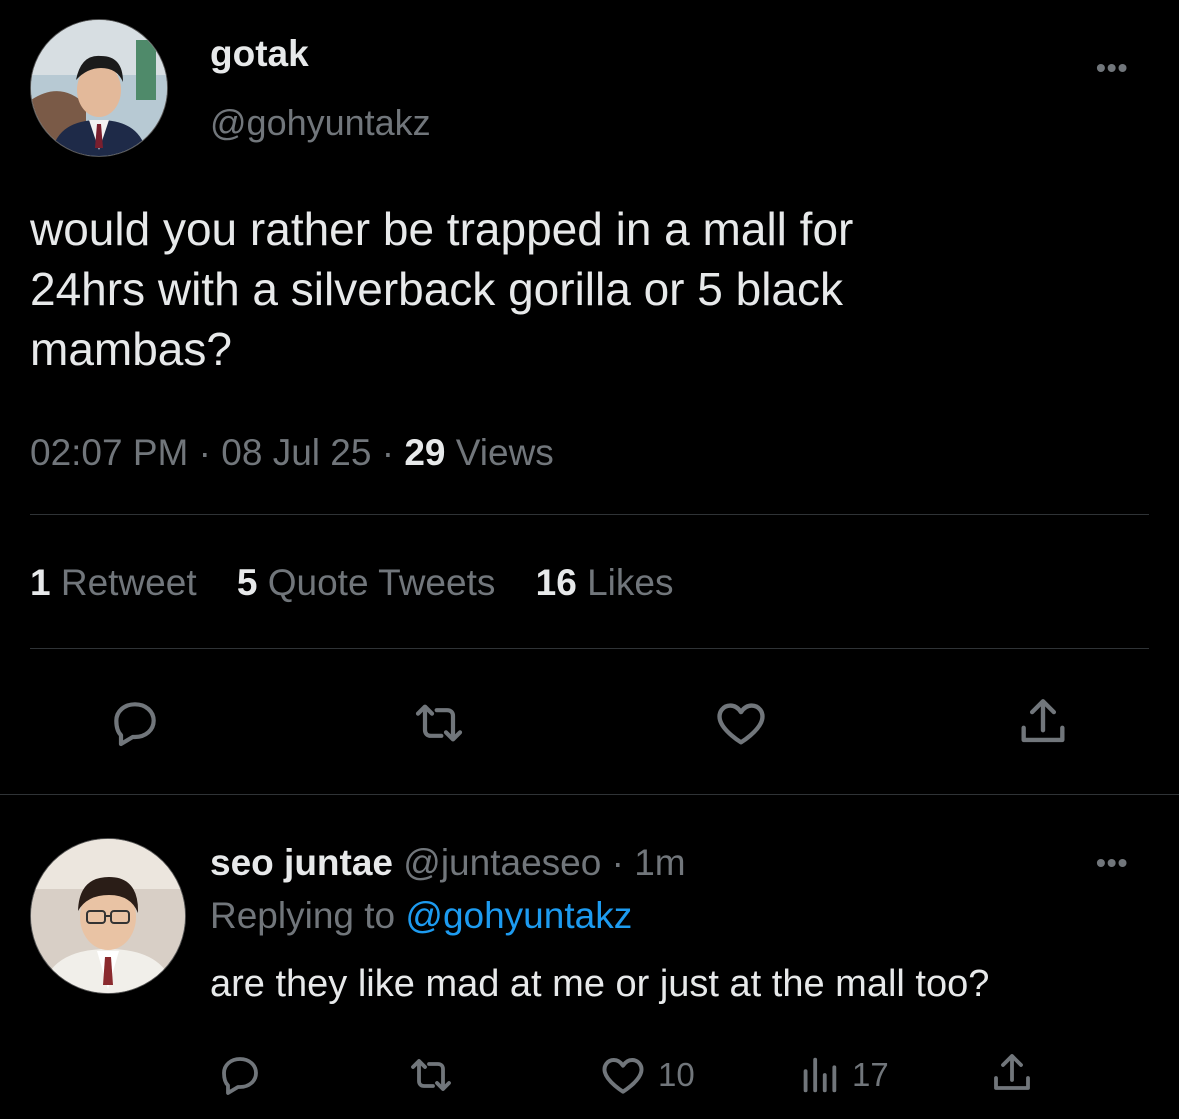 The height and width of the screenshot is (1119, 1179). Describe the element at coordinates (502, 862) in the screenshot. I see `reply-handle: @juntaeseo` at that location.